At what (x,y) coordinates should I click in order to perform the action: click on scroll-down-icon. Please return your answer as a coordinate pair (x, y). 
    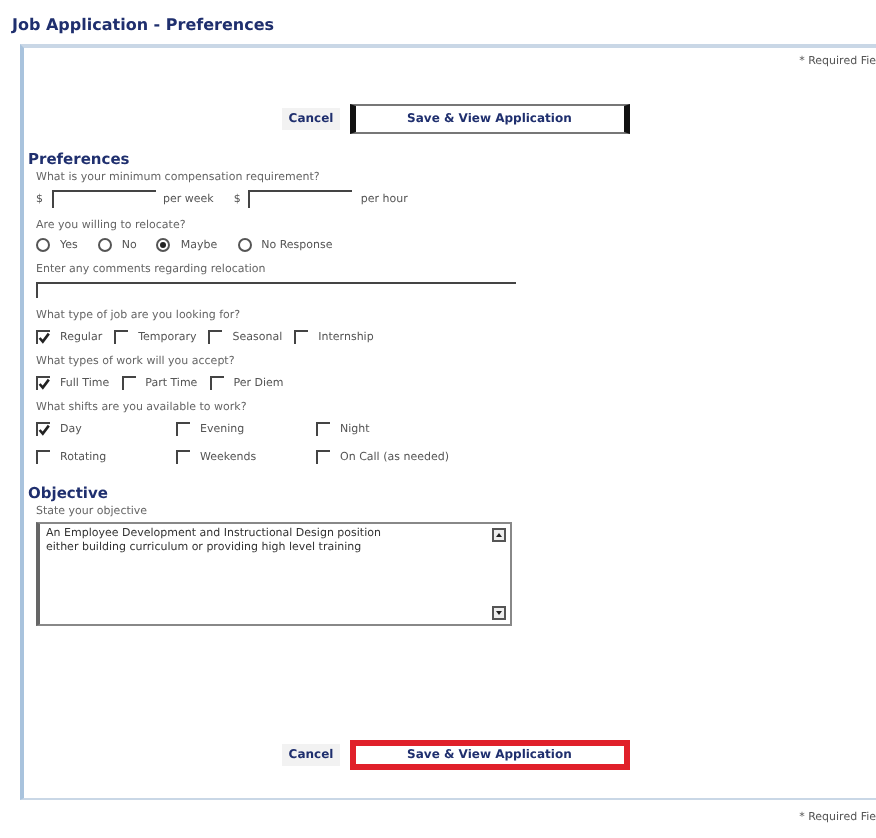
    Looking at the image, I should click on (499, 613).